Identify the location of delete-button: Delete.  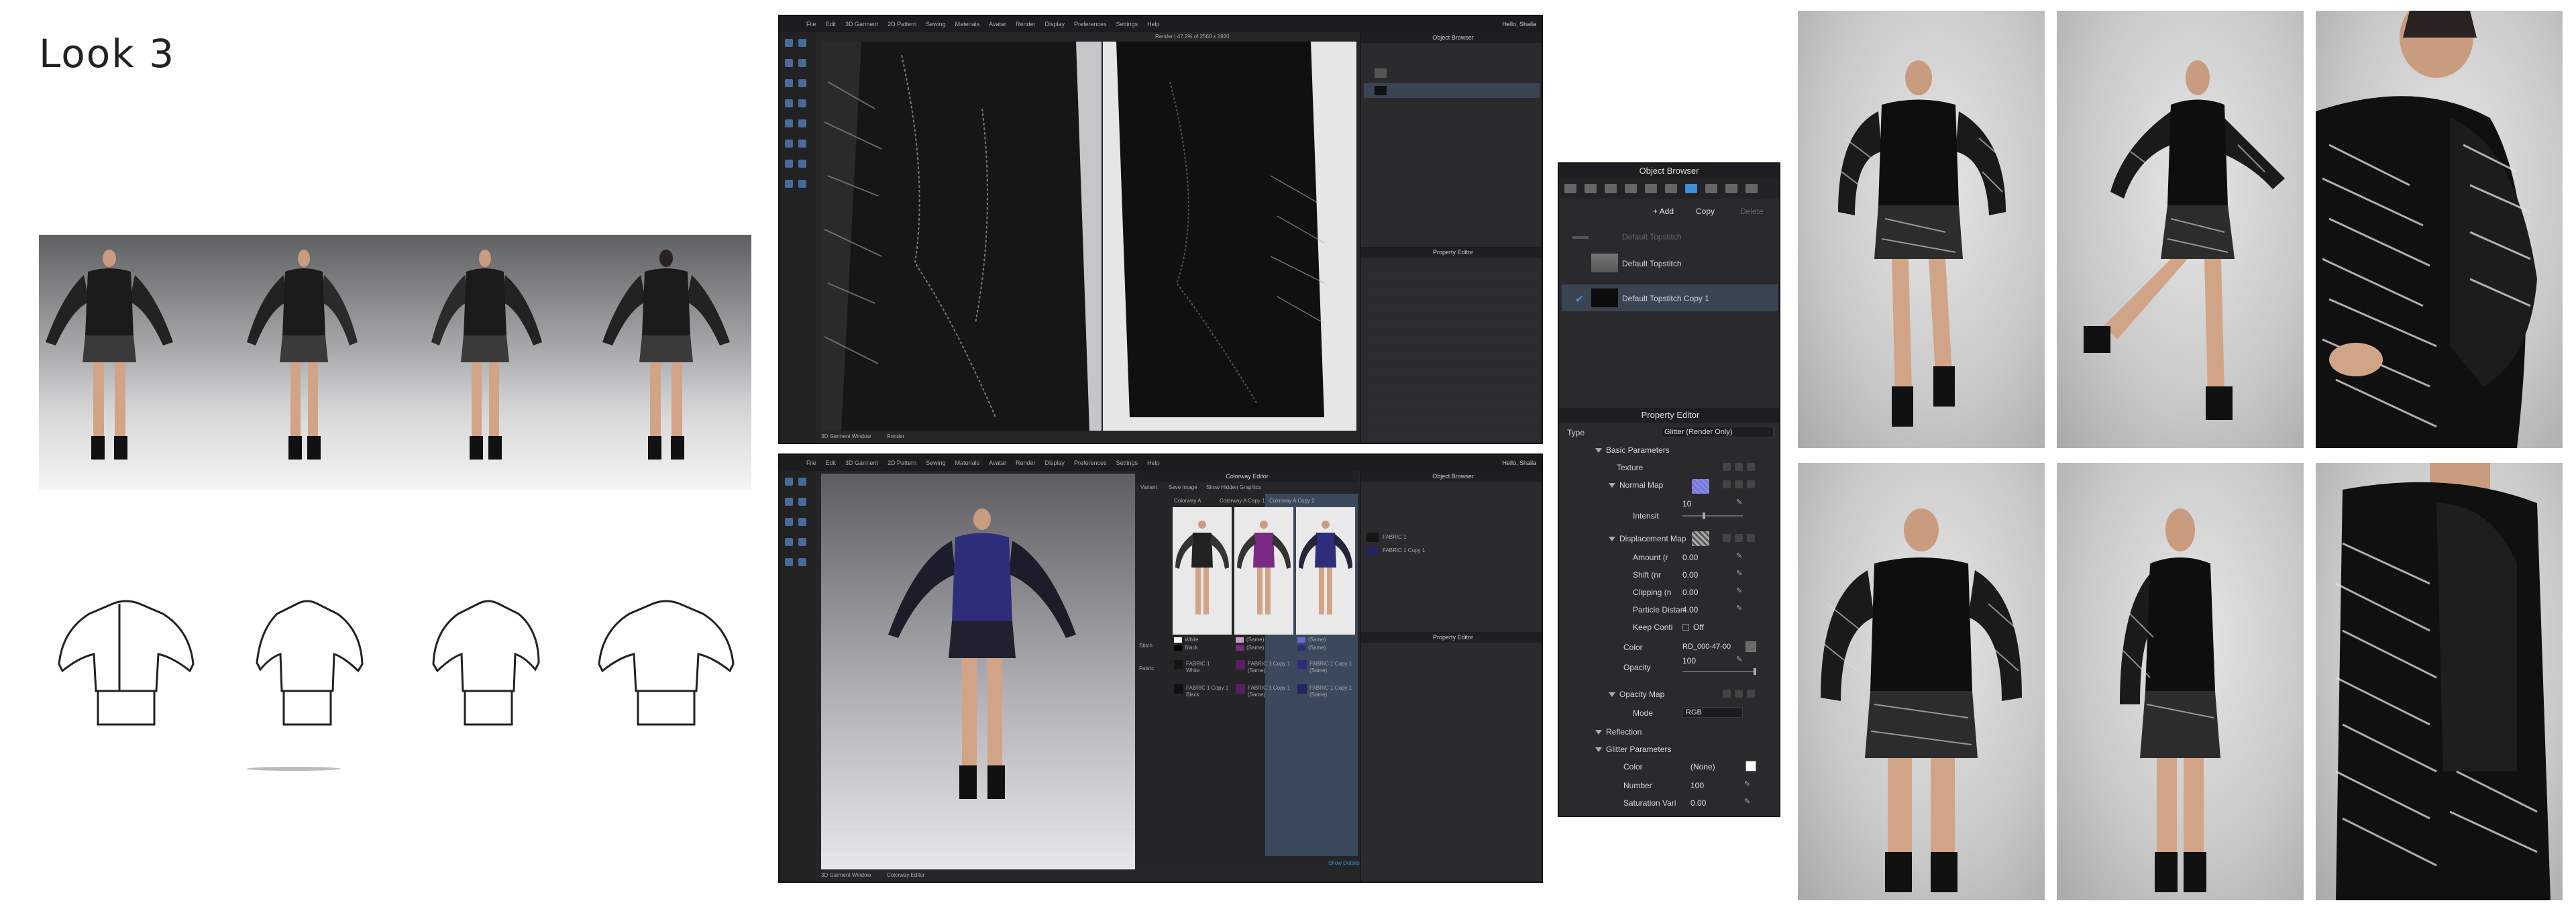
(1759, 211).